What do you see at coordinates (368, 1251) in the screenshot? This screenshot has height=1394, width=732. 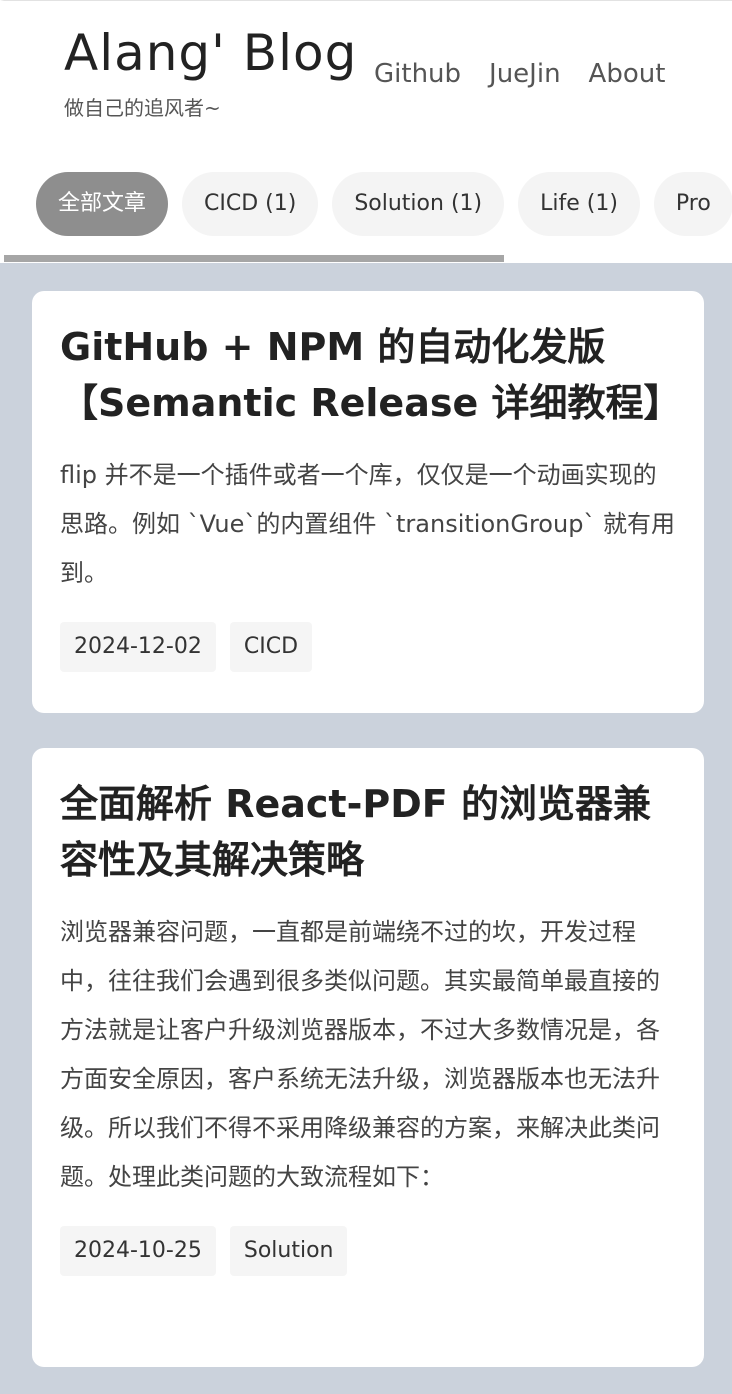 I see `post-meta: 2024-10-25 Solution` at bounding box center [368, 1251].